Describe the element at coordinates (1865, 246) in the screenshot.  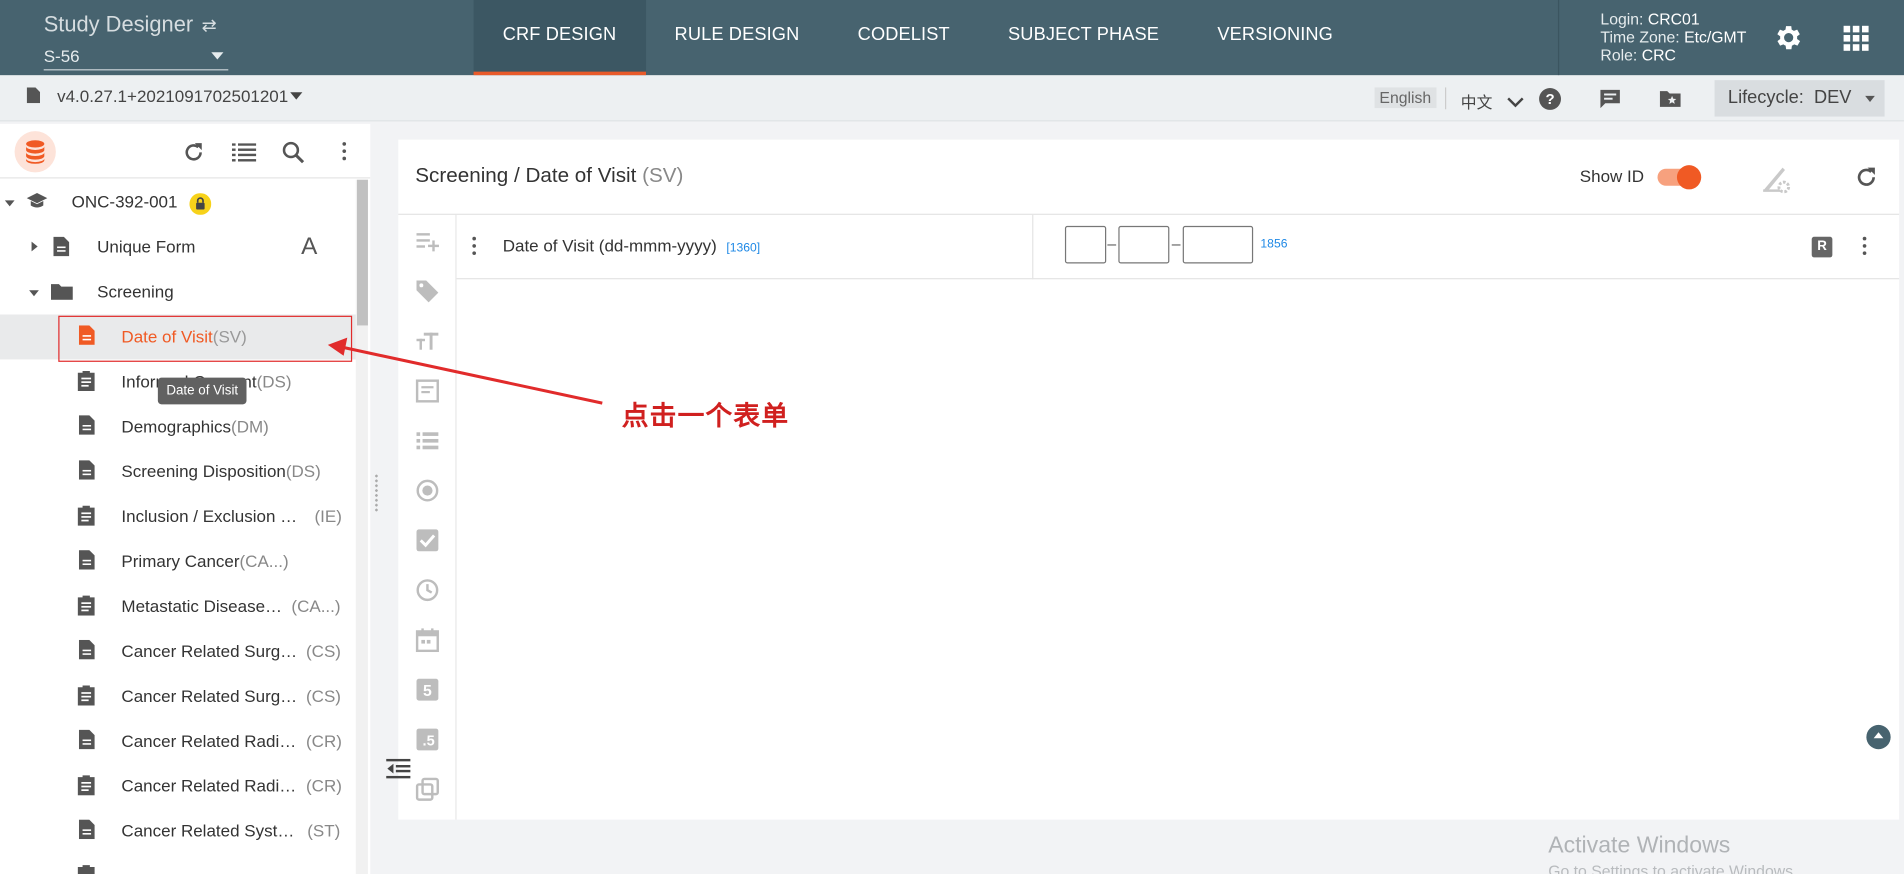
I see `field-more-options-icon` at that location.